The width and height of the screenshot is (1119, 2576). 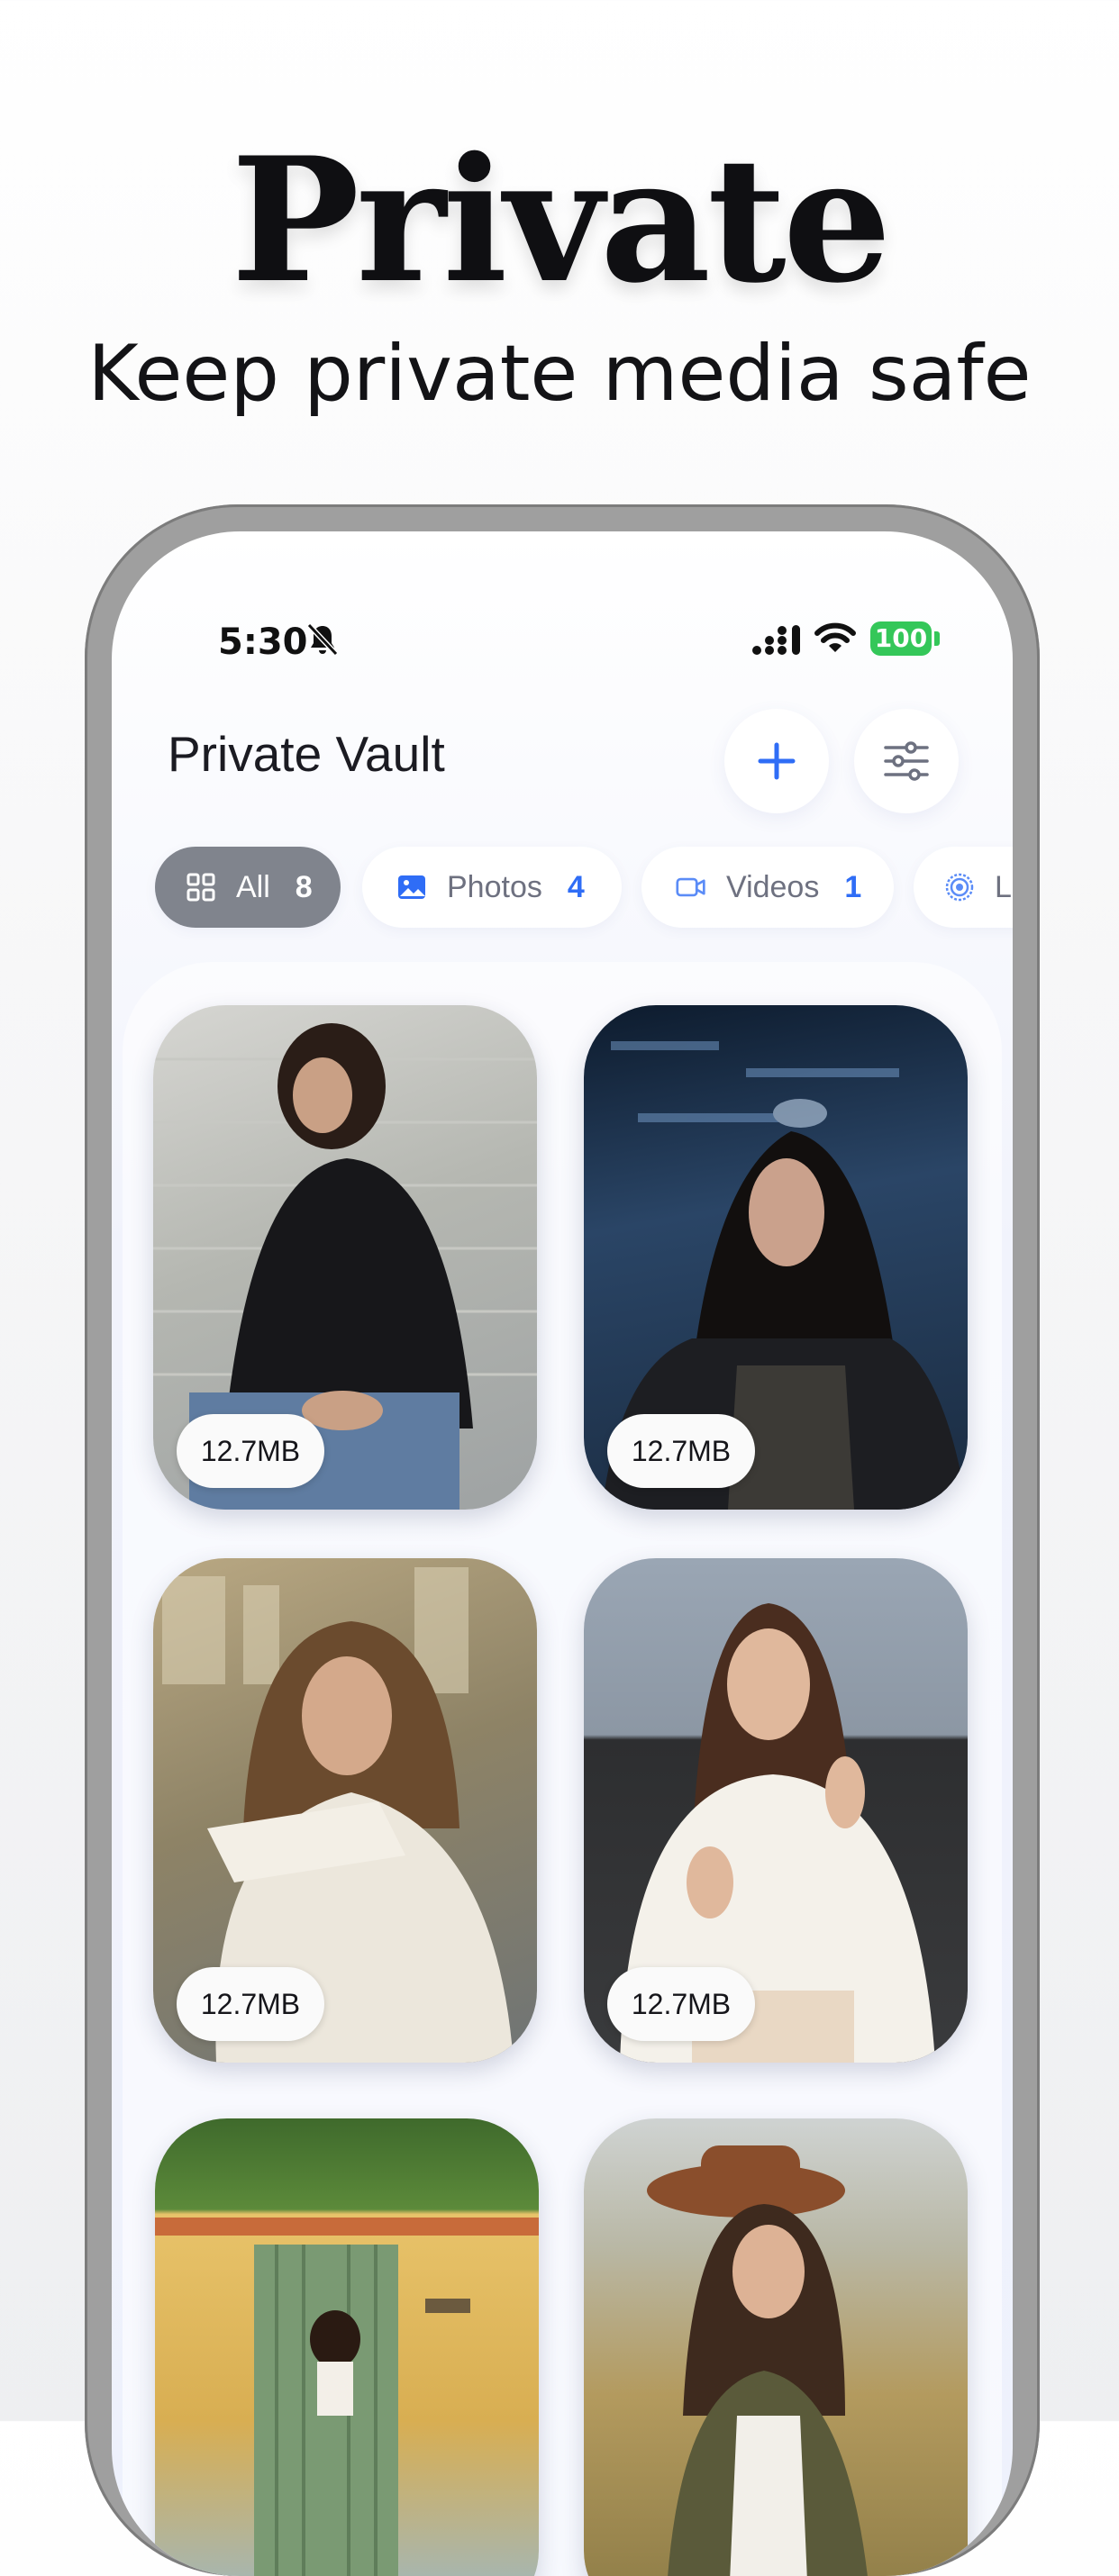 What do you see at coordinates (1004, 886) in the screenshot?
I see `chip-label: L` at bounding box center [1004, 886].